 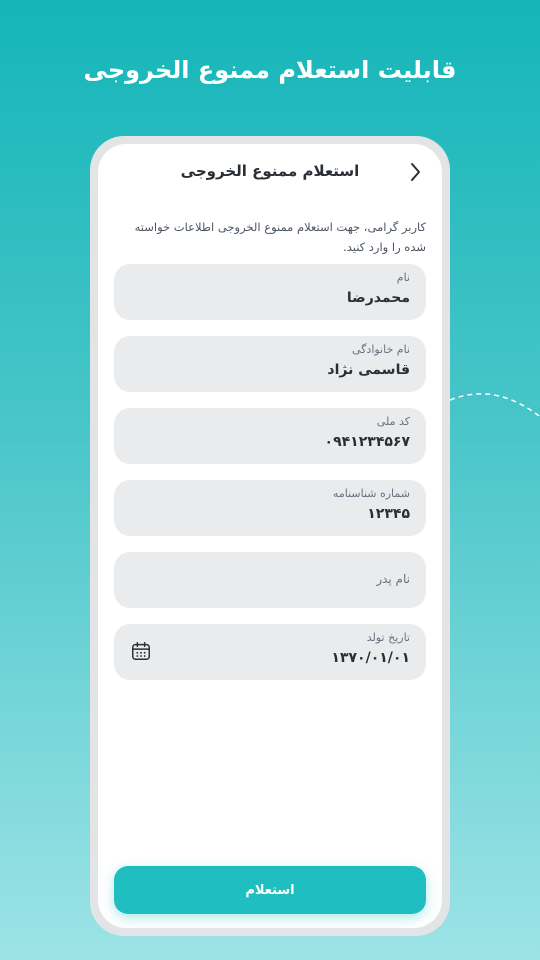 I want to click on father-name-placeholder: نام پدر, so click(x=393, y=579).